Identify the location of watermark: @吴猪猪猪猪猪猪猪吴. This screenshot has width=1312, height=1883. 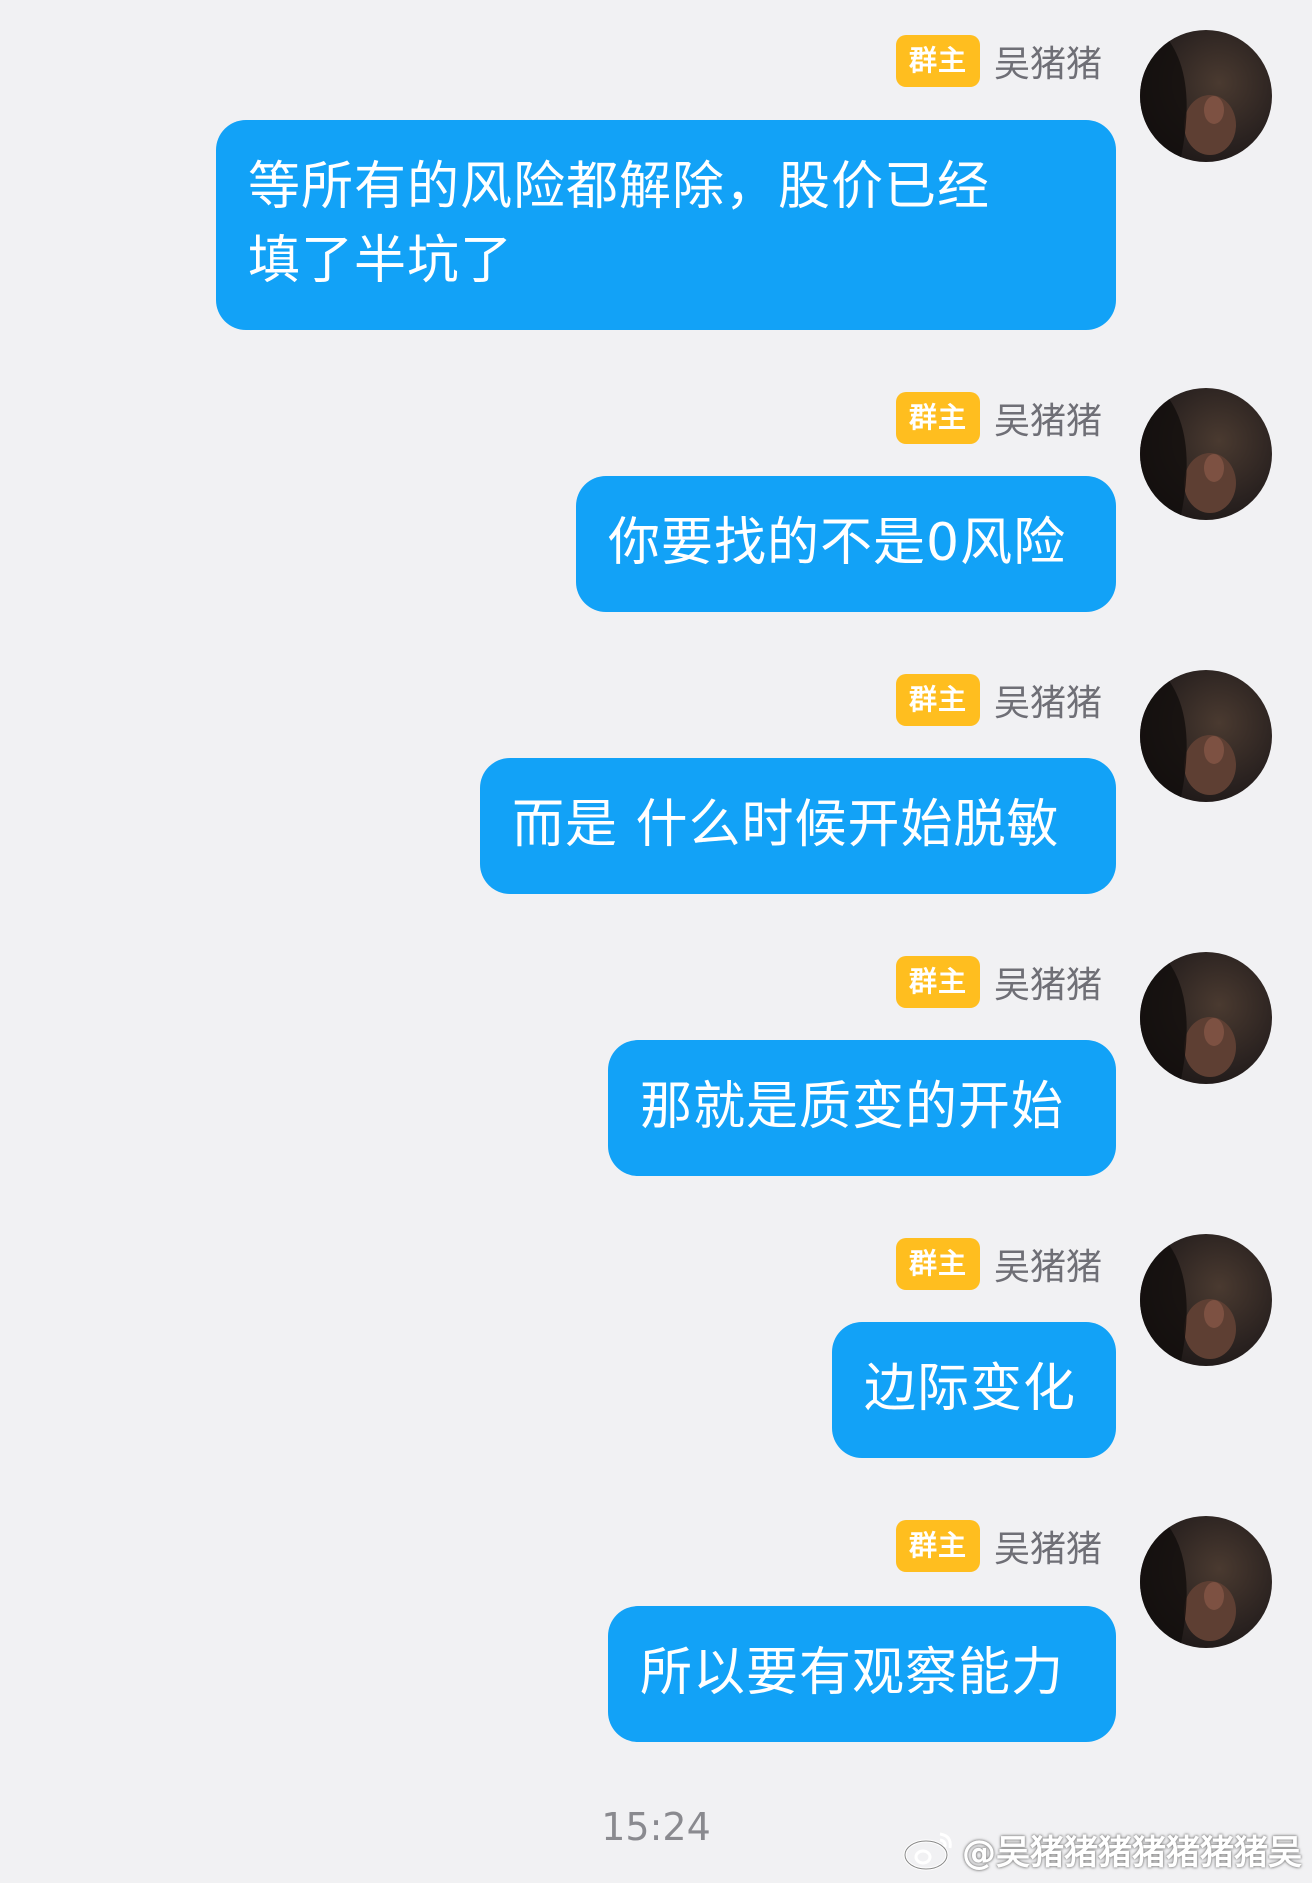
(1102, 1849).